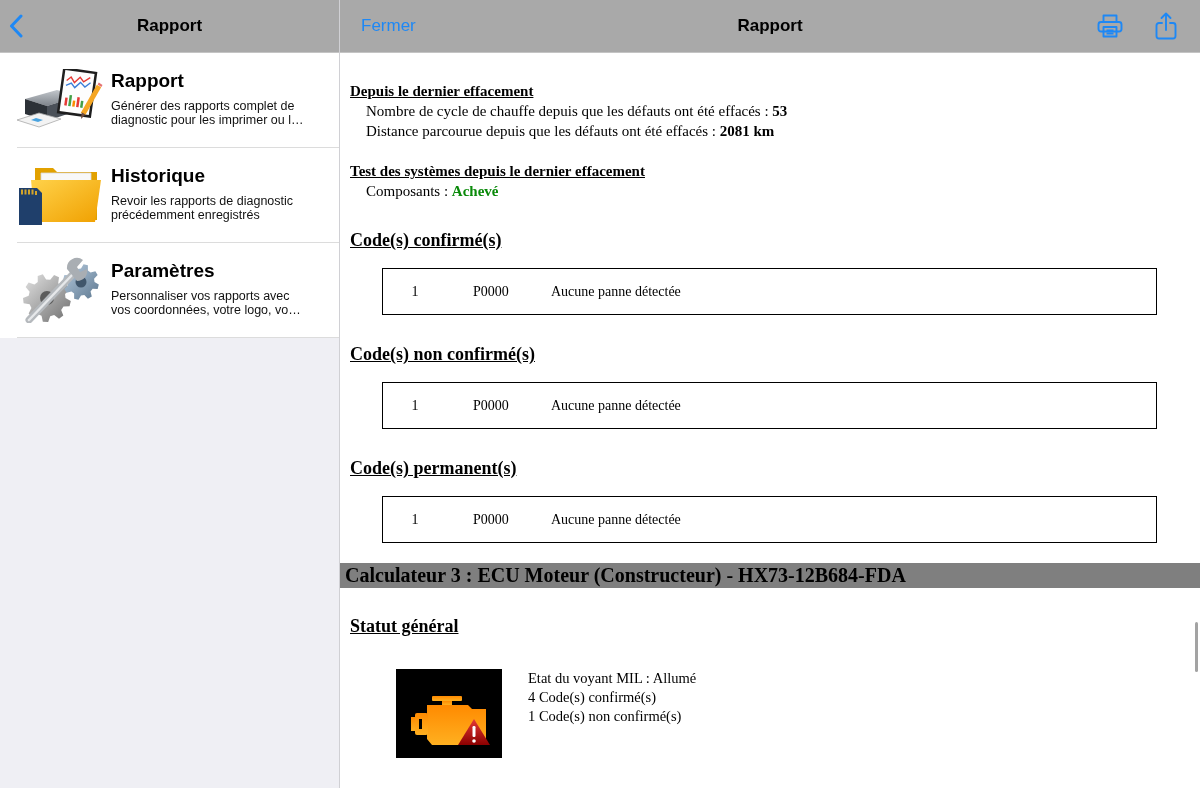  Describe the element at coordinates (203, 208) in the screenshot. I see `item-description: Revoir les rapports de diagnostic précédemment enregistrés` at that location.